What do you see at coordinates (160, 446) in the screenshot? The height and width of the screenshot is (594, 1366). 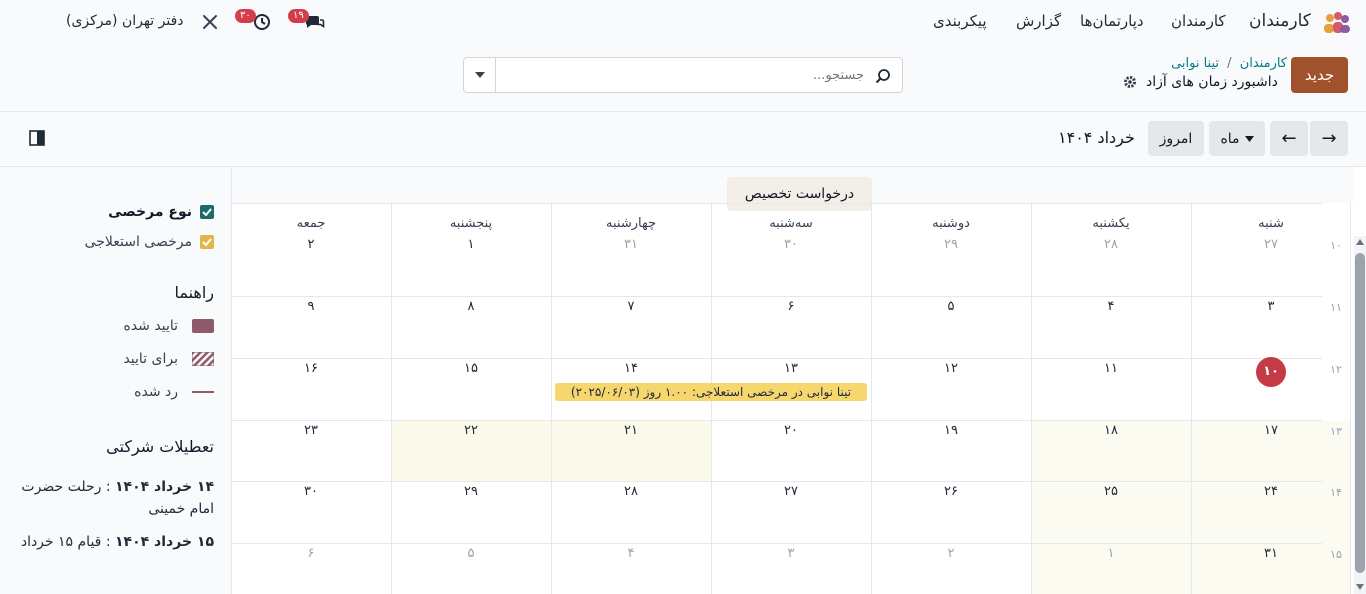 I see `company-holidays-title: تعطیلات شرکتی` at bounding box center [160, 446].